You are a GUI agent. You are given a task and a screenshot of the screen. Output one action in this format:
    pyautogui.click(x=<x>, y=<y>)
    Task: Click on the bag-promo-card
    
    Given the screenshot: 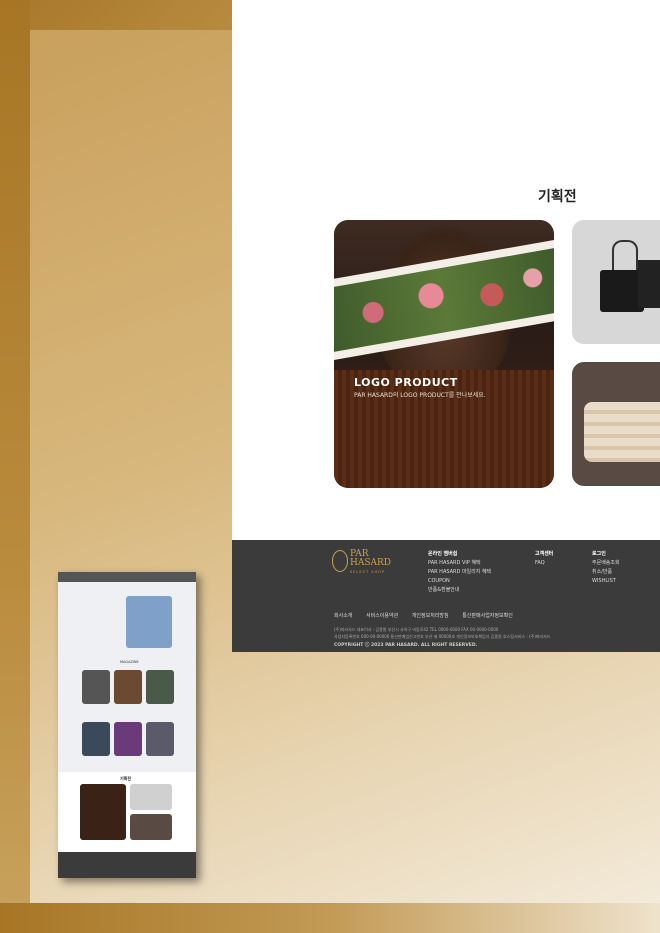 What is the action you would take?
    pyautogui.click(x=616, y=282)
    